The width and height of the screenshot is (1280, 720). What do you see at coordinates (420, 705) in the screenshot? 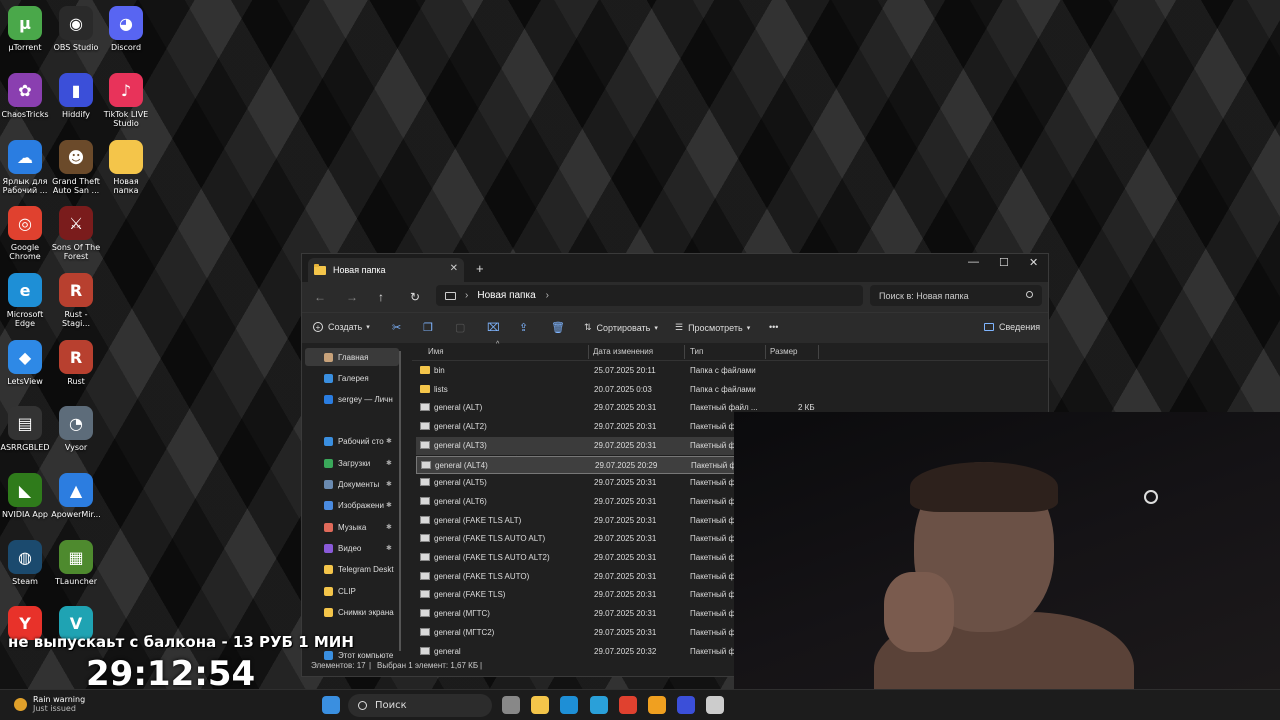
I see `taskbar-search-input: Поиск` at bounding box center [420, 705].